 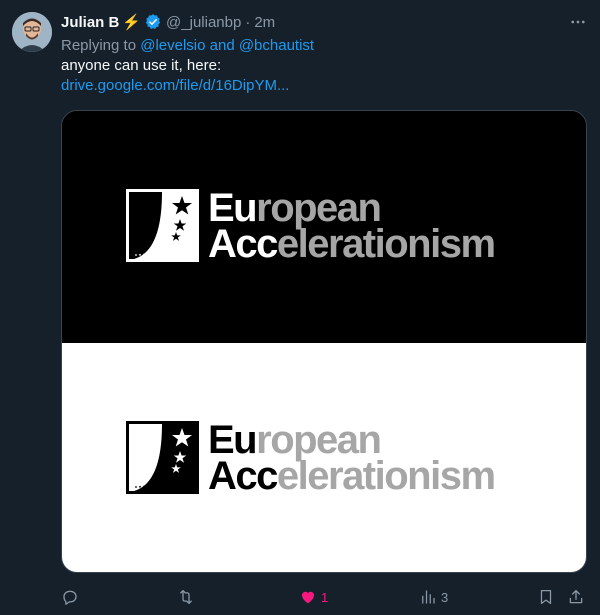 I want to click on tweet-actions: 1 3, so click(x=324, y=597).